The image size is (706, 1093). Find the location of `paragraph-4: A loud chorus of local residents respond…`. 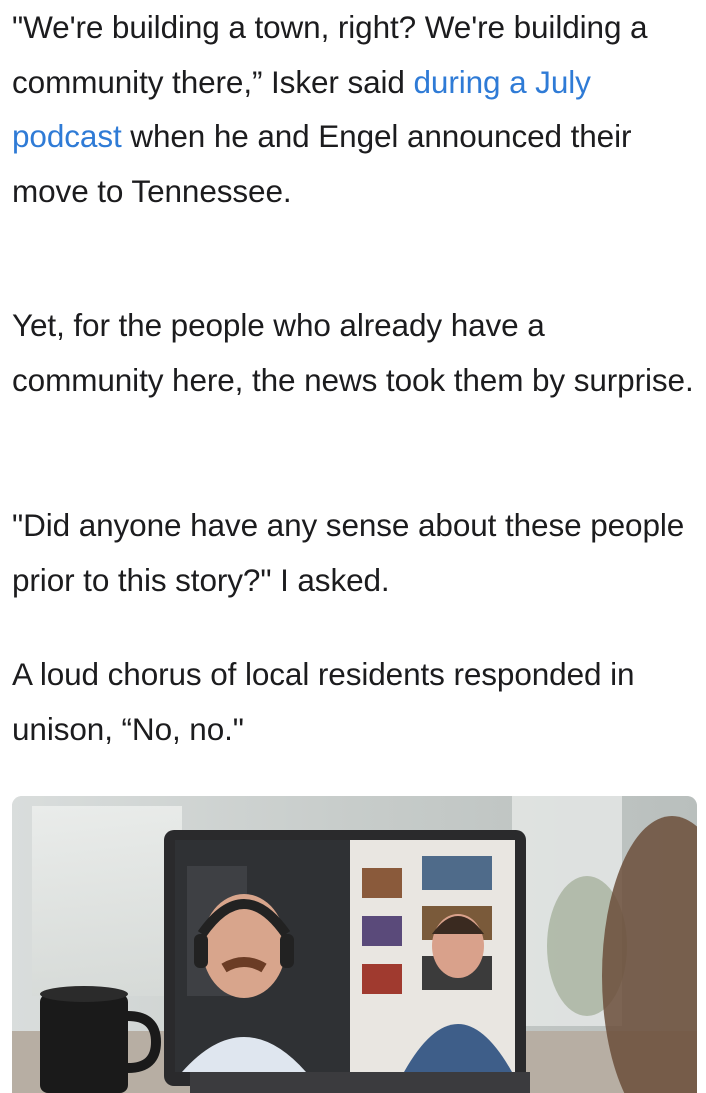

paragraph-4: A loud chorus of local residents respond… is located at coordinates (323, 701).